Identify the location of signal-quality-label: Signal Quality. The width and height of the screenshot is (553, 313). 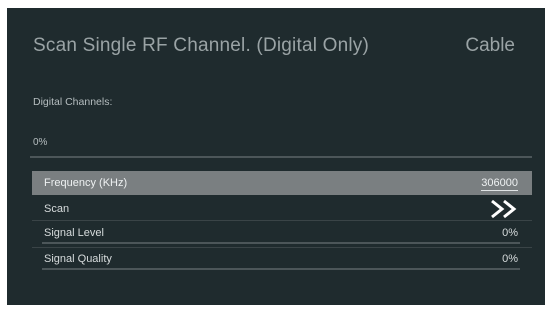
(78, 259).